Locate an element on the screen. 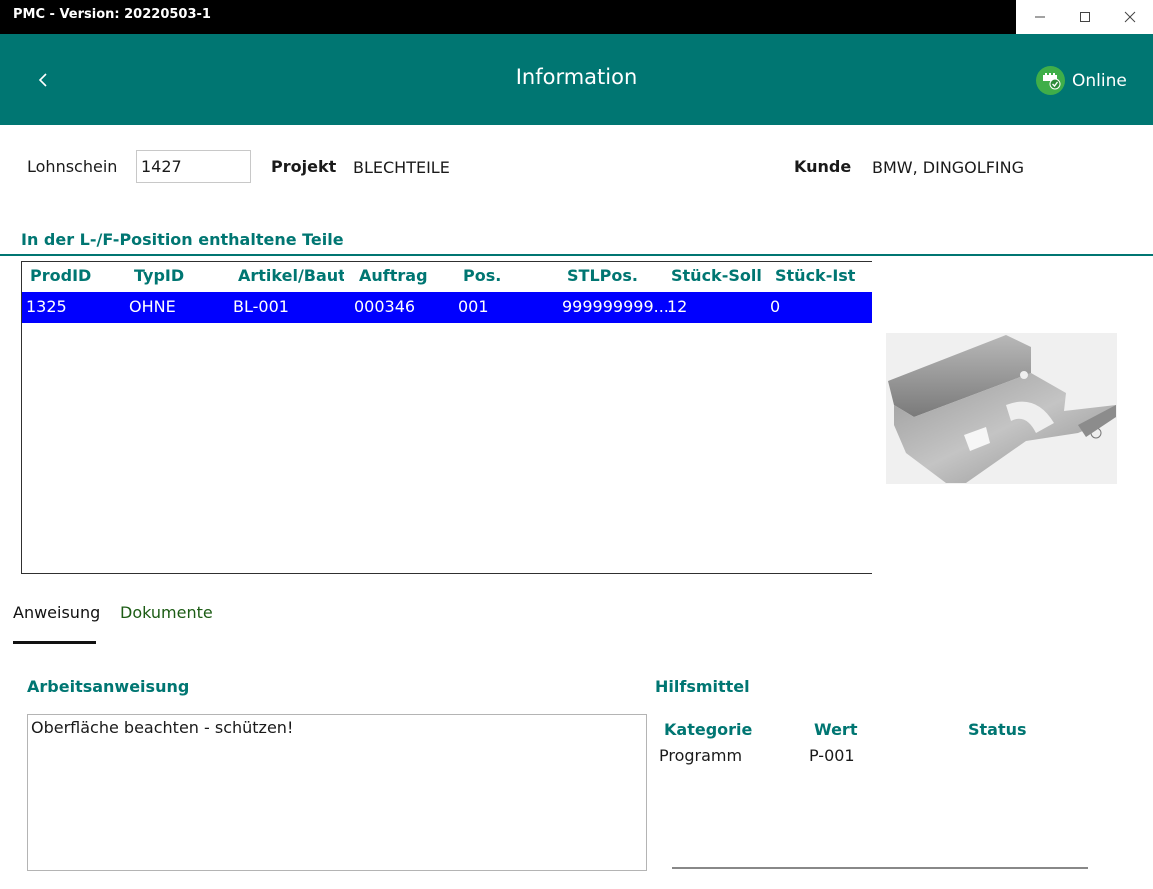 The height and width of the screenshot is (889, 1153). column-header-stueck-soll: Stück-Soll is located at coordinates (721, 275).